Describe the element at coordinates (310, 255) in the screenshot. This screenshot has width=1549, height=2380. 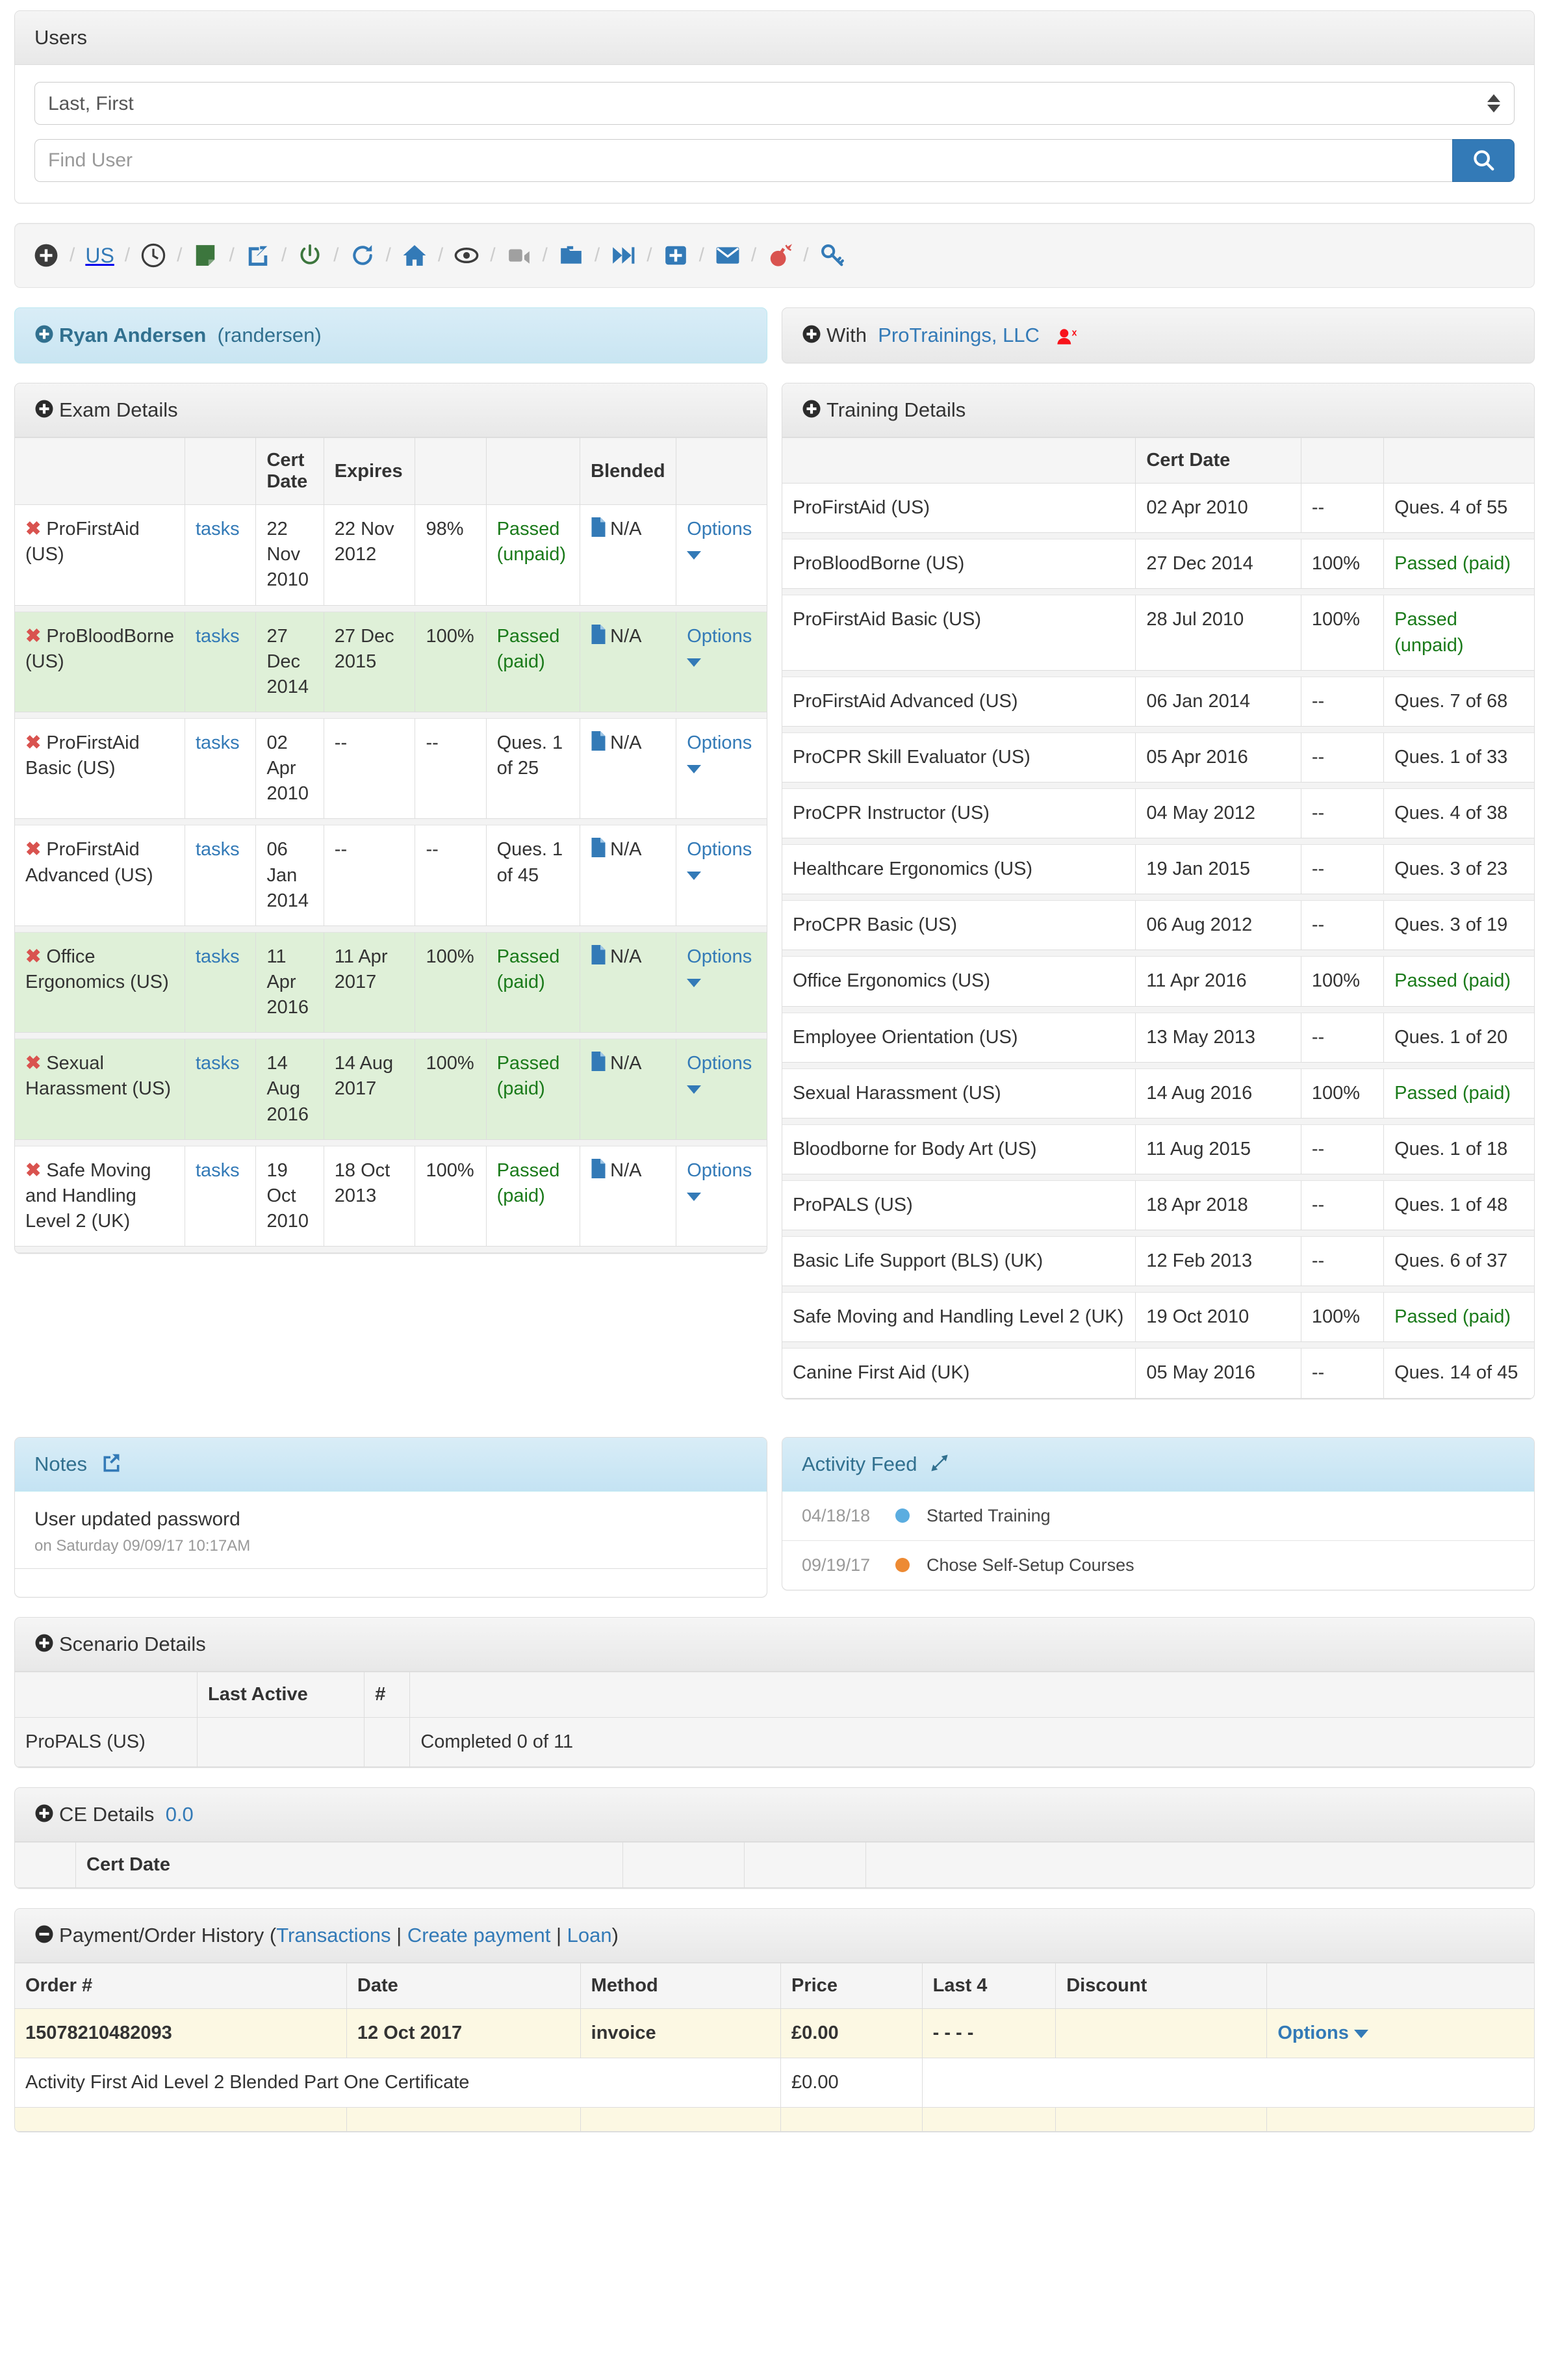
I see `power-icon` at that location.